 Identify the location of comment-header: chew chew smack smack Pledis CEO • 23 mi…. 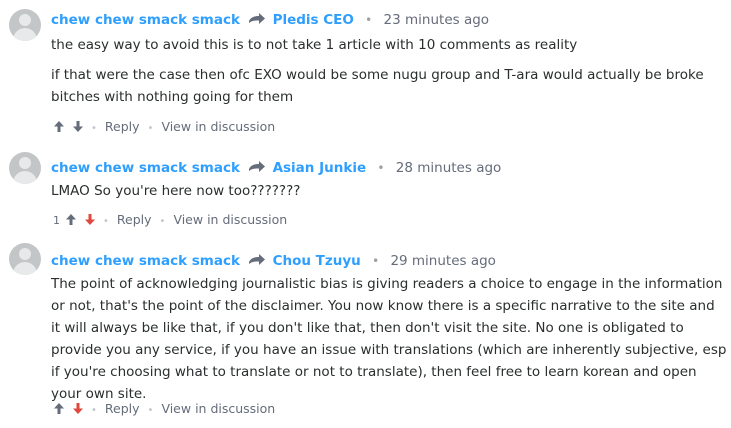
(270, 20).